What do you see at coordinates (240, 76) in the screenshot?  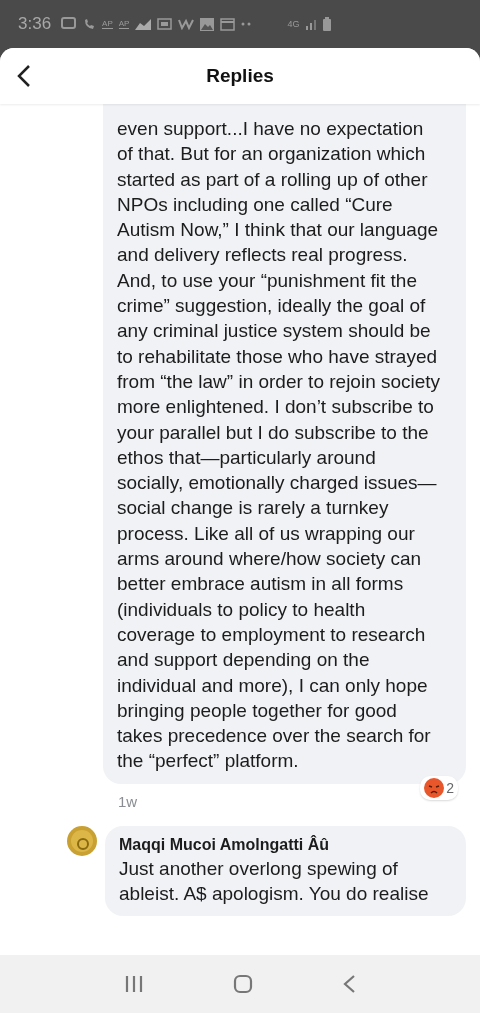 I see `page-title: Replies` at bounding box center [240, 76].